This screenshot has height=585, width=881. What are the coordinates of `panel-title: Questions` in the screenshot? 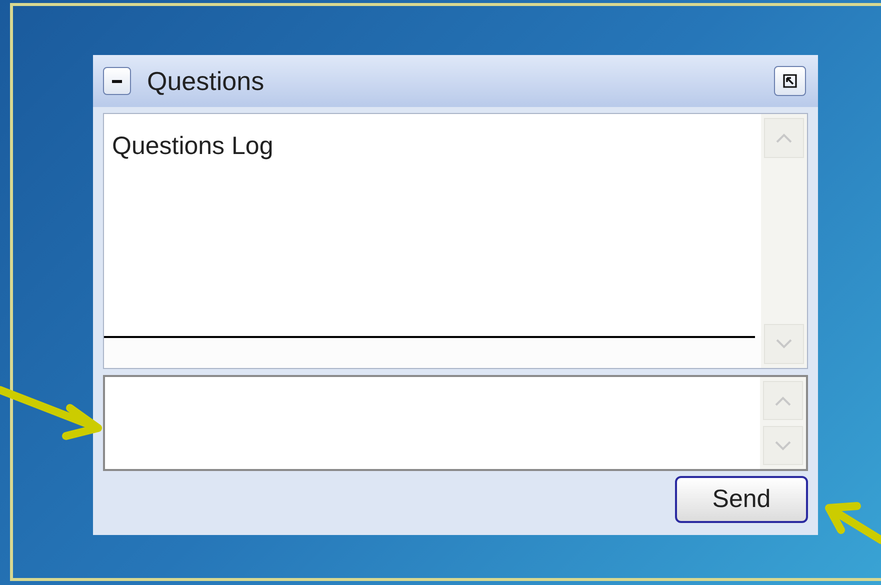 It's located at (205, 81).